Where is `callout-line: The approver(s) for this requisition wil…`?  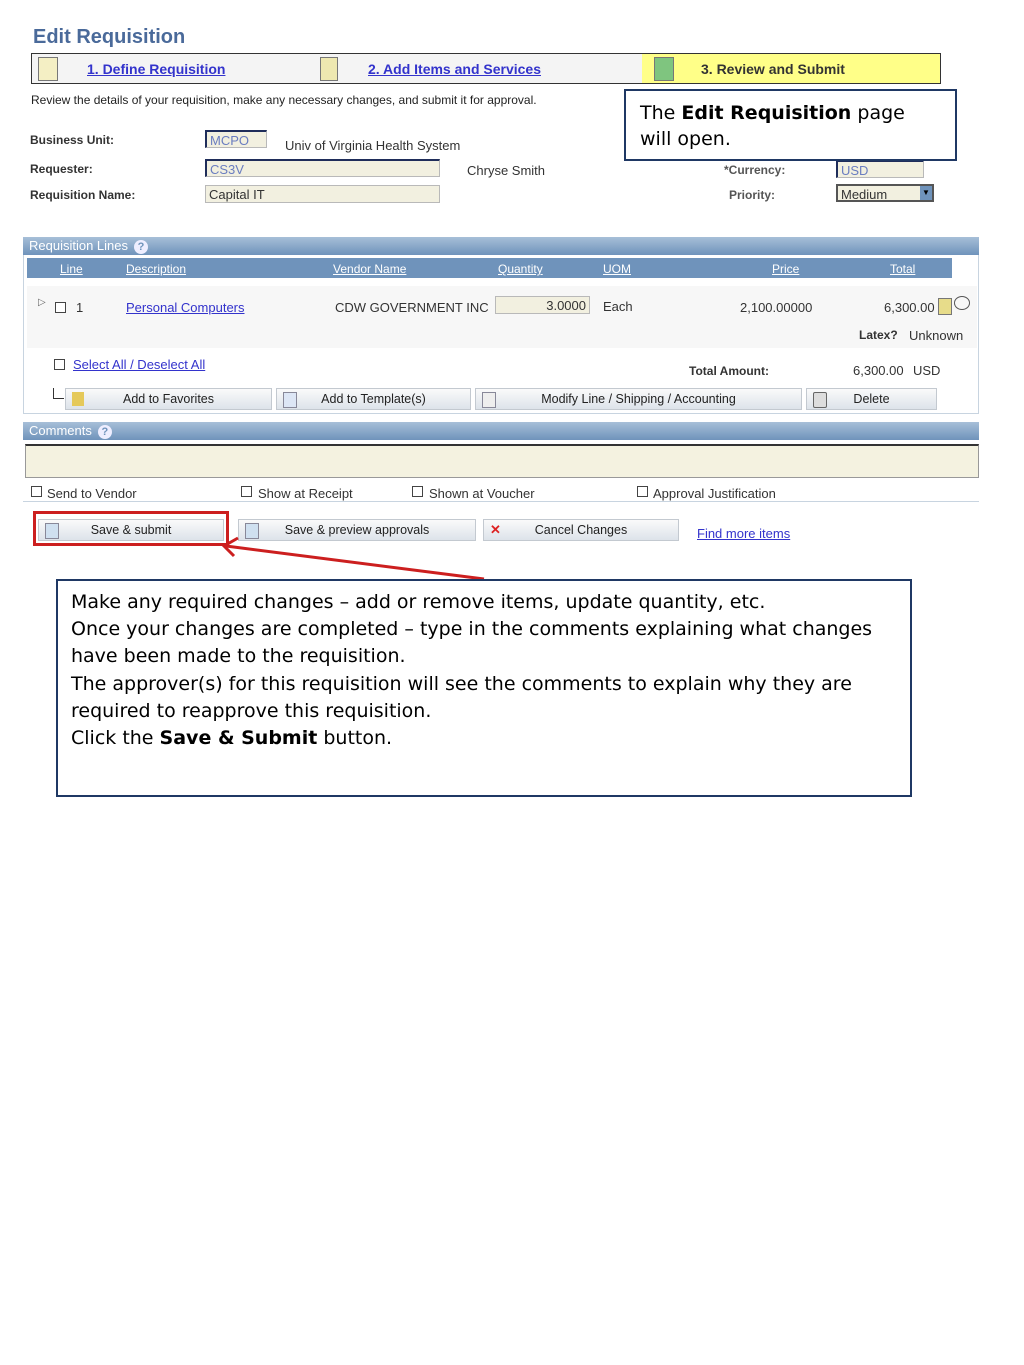
callout-line: The approver(s) for this requisition wil… is located at coordinates (461, 697).